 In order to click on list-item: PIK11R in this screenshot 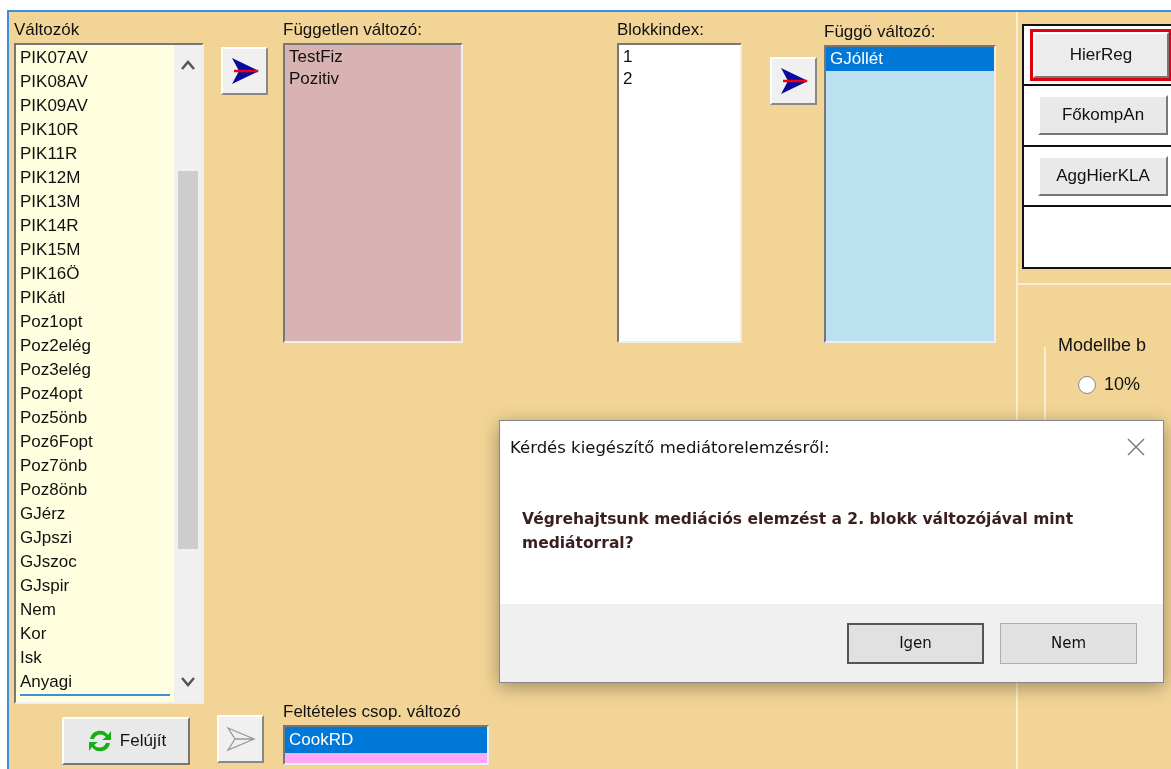, I will do `click(95, 154)`.